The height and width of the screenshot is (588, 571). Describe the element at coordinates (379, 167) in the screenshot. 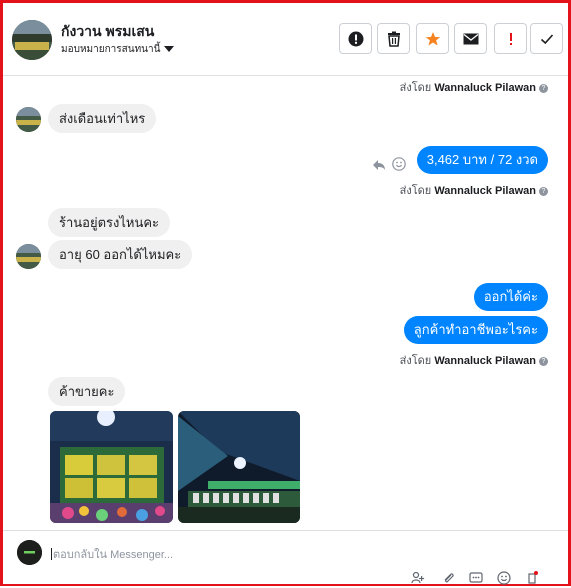

I see `reply-icon` at that location.